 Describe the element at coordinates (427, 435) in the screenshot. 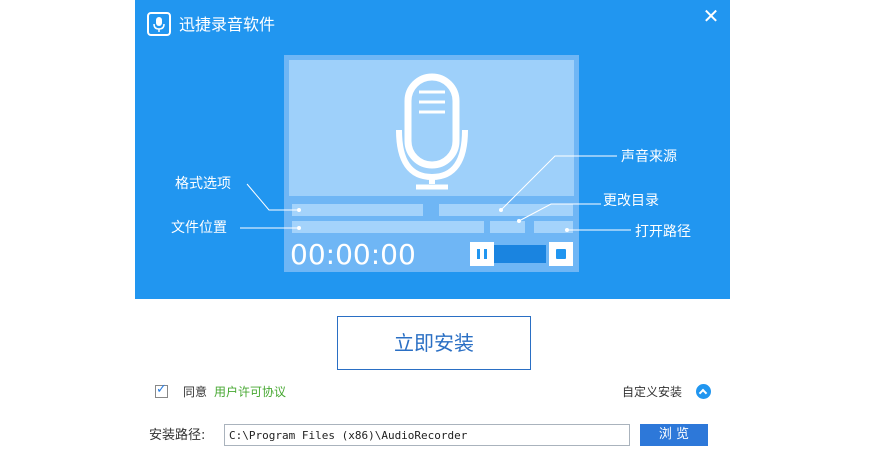

I see `install-path-input` at that location.